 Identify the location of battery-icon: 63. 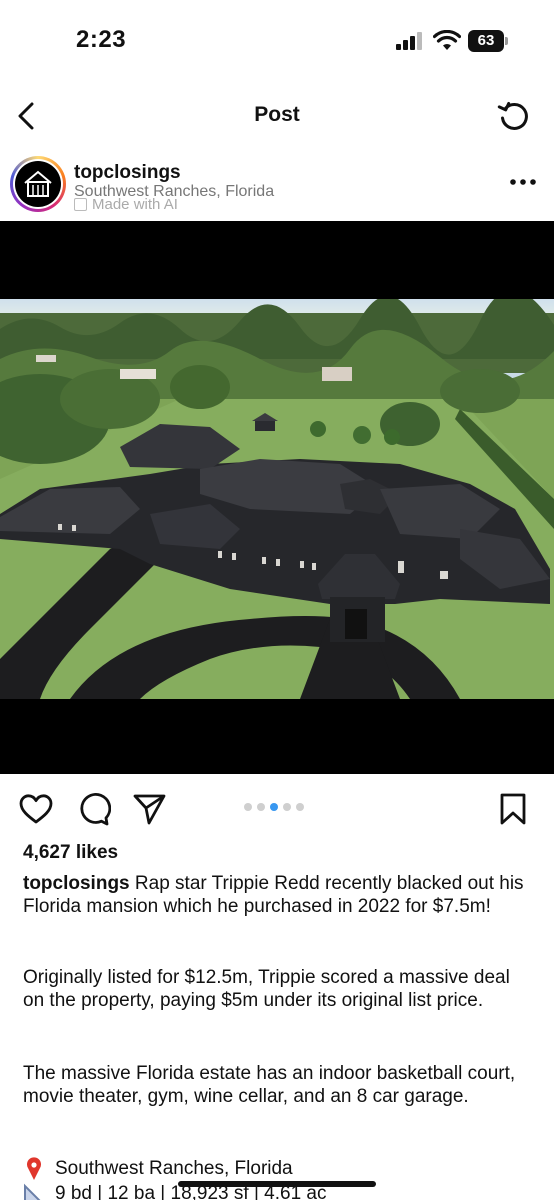
(488, 41).